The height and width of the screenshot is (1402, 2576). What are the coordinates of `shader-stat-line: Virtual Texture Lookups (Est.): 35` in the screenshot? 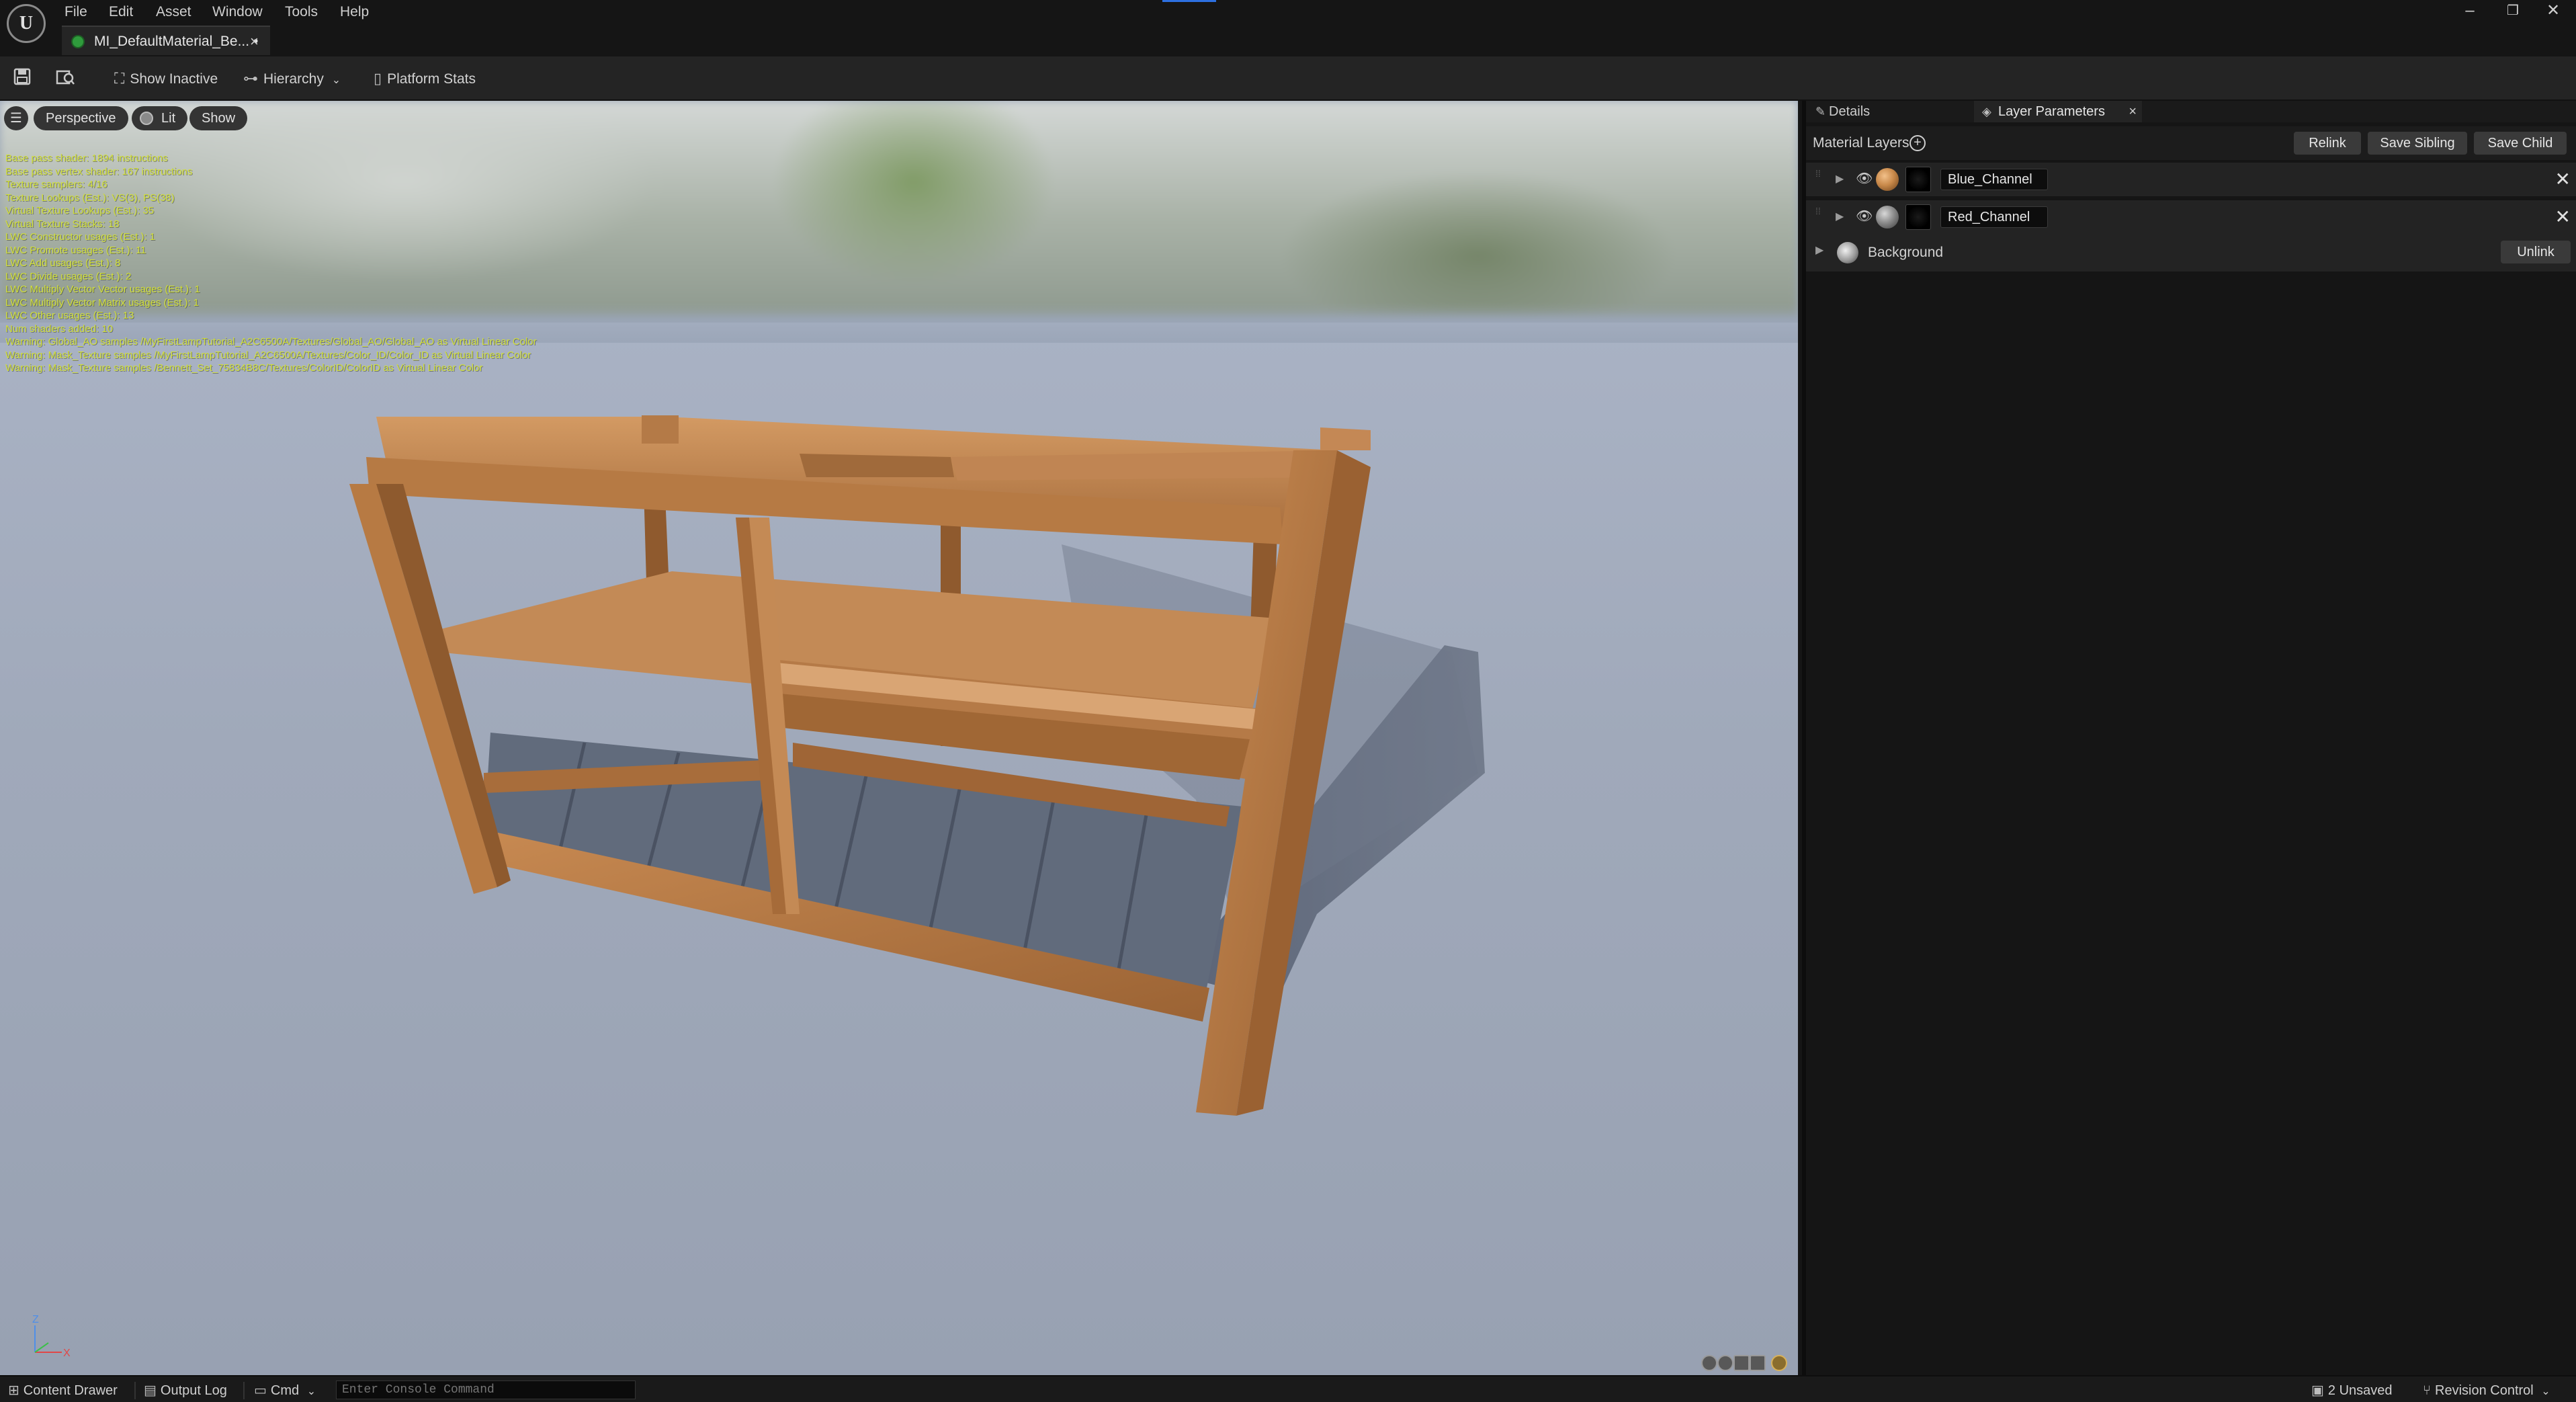 It's located at (80, 210).